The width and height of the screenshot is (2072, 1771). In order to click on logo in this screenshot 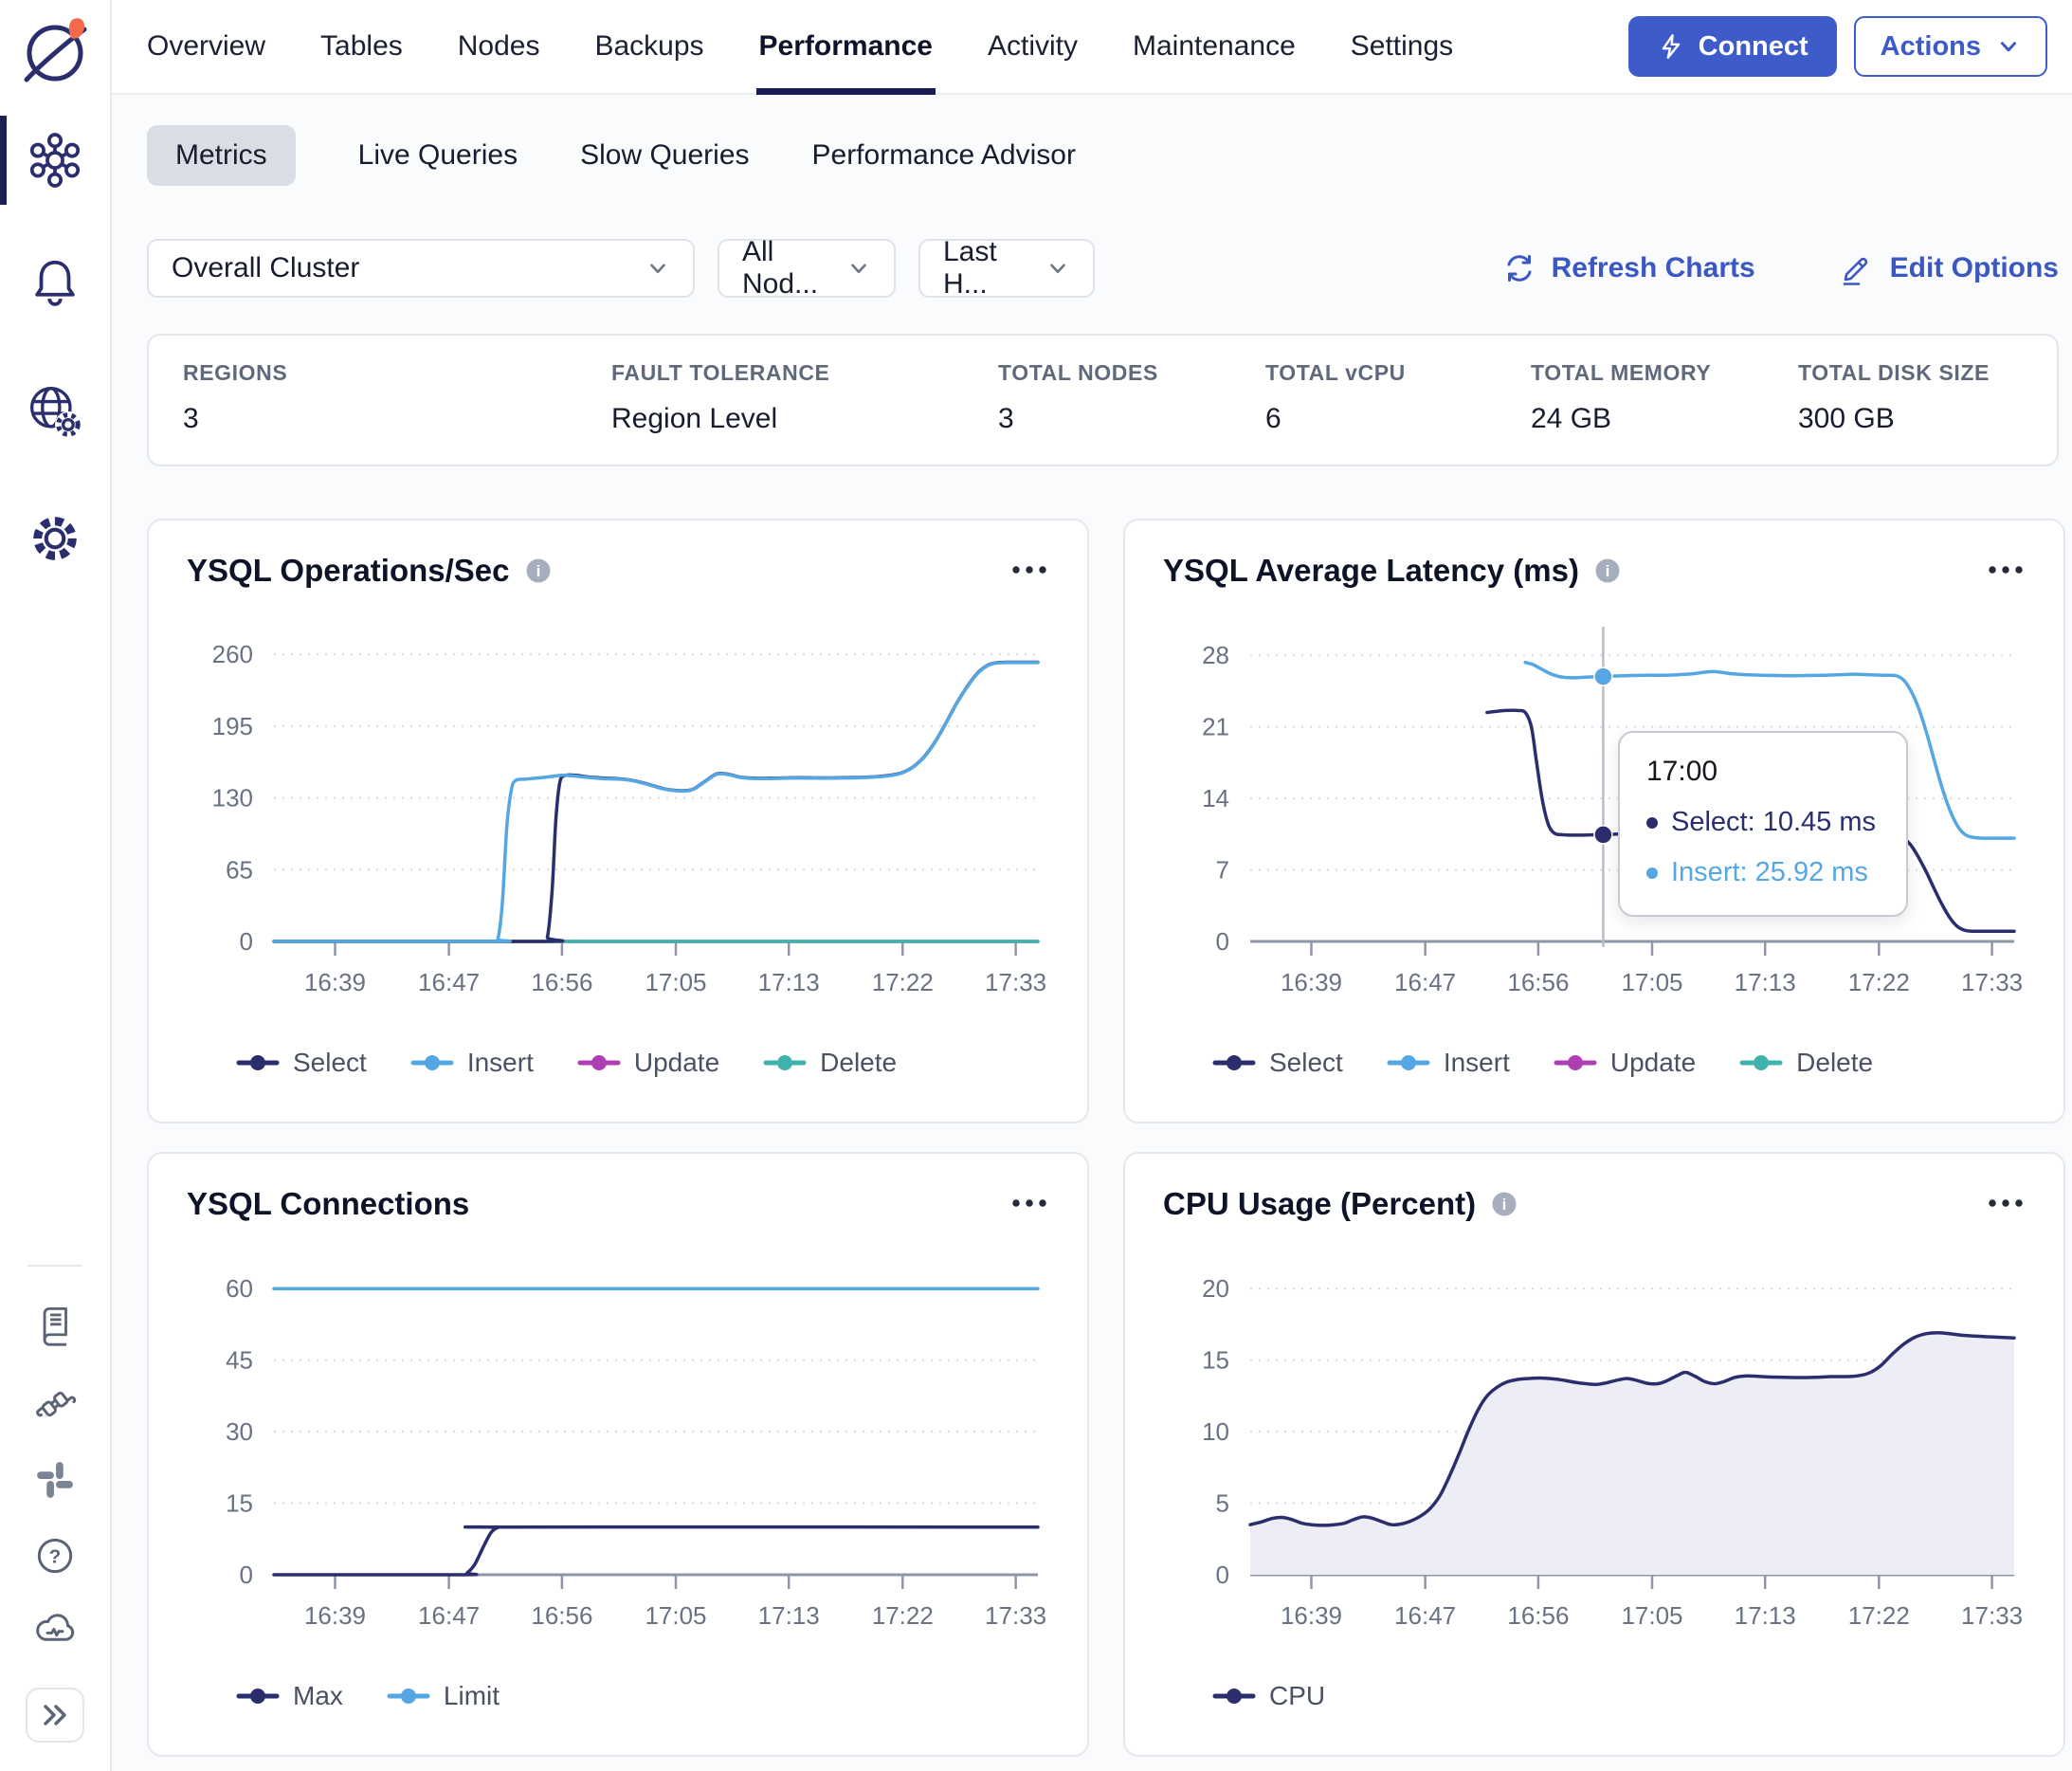, I will do `click(55, 50)`.